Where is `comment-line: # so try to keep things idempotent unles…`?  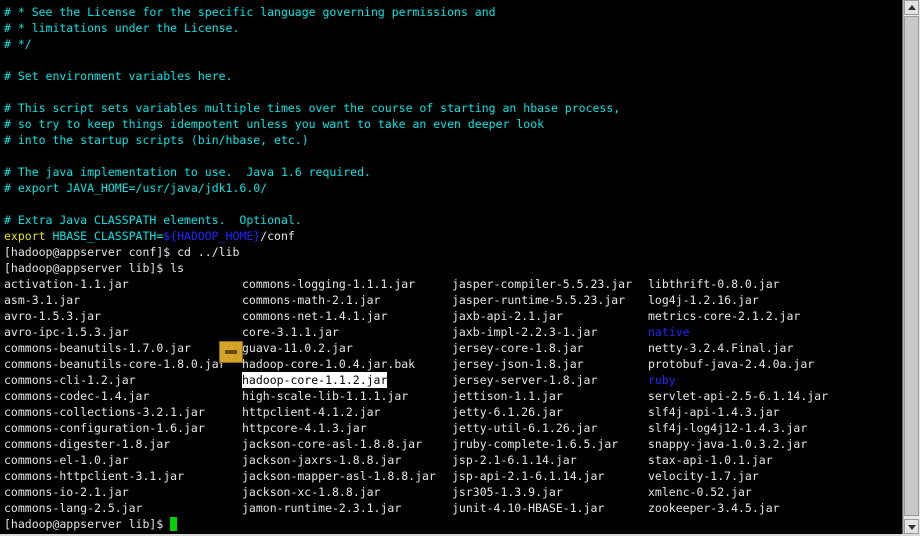 comment-line: # so try to keep things idempotent unles… is located at coordinates (274, 124).